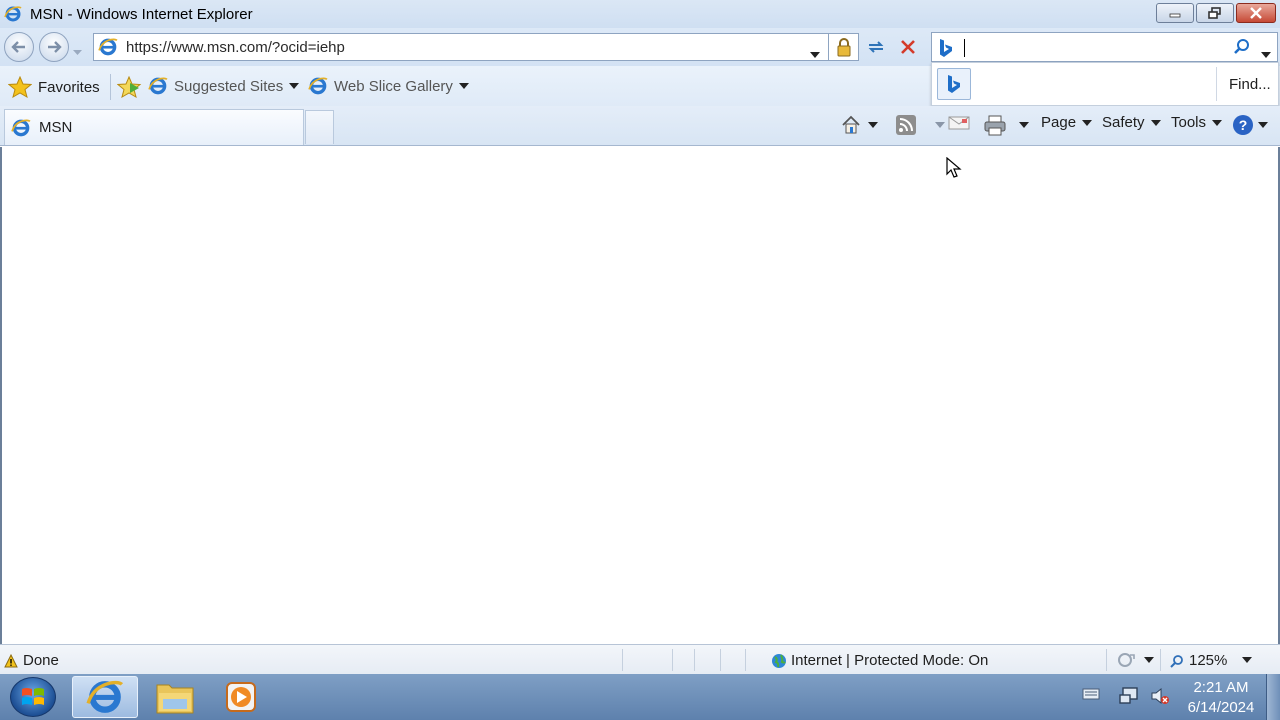 Image resolution: width=1280 pixels, height=720 pixels. Describe the element at coordinates (844, 47) in the screenshot. I see `security-lock-button` at that location.